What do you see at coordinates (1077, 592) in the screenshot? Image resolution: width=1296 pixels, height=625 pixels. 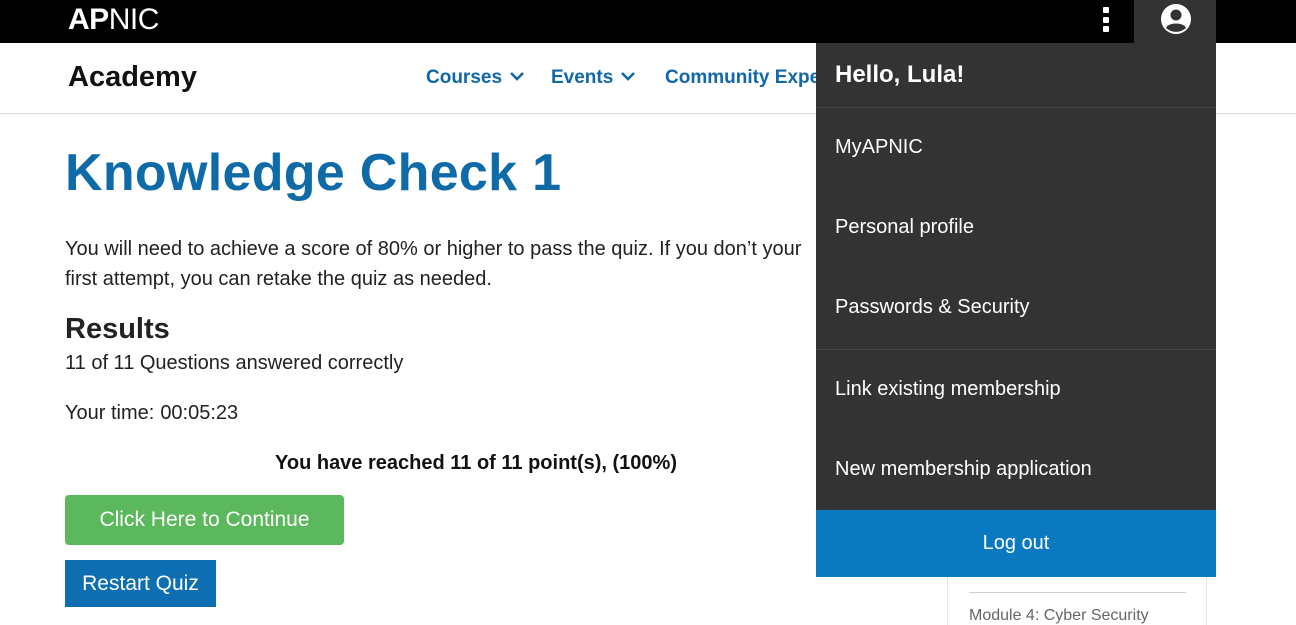 I see `sidebar-divider` at bounding box center [1077, 592].